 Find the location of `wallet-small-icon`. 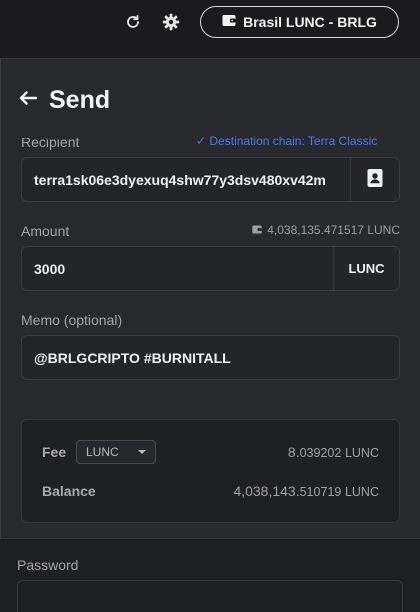

wallet-small-icon is located at coordinates (257, 230).